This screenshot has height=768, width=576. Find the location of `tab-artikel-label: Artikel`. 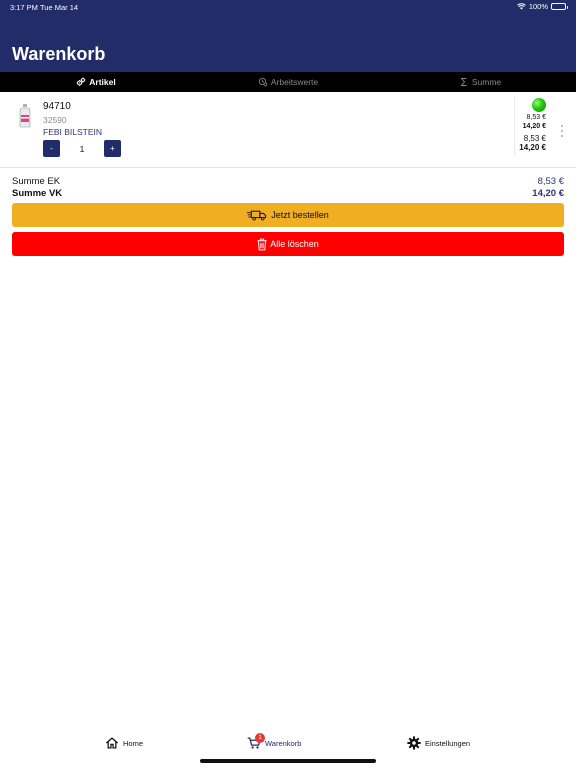

tab-artikel-label: Artikel is located at coordinates (102, 82).